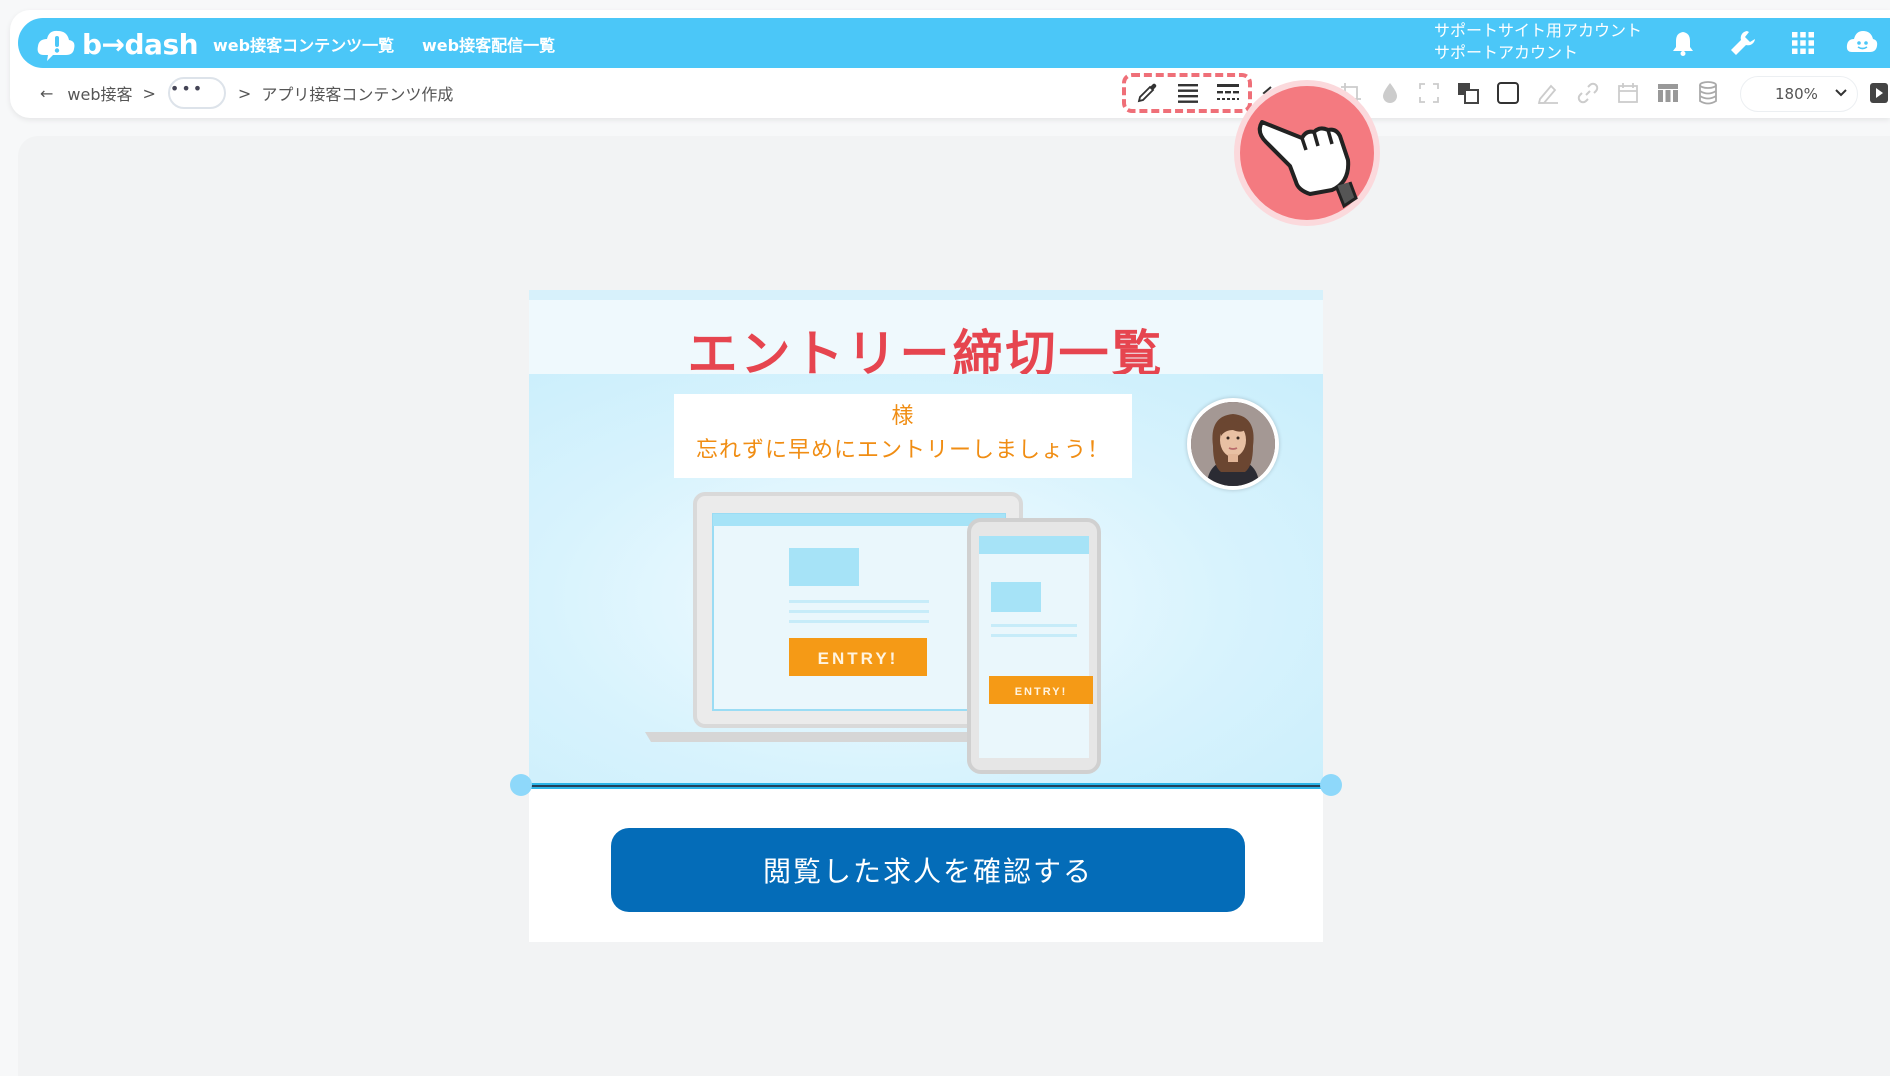 The width and height of the screenshot is (1890, 1076). Describe the element at coordinates (1862, 43) in the screenshot. I see `user-avatar-icon` at that location.